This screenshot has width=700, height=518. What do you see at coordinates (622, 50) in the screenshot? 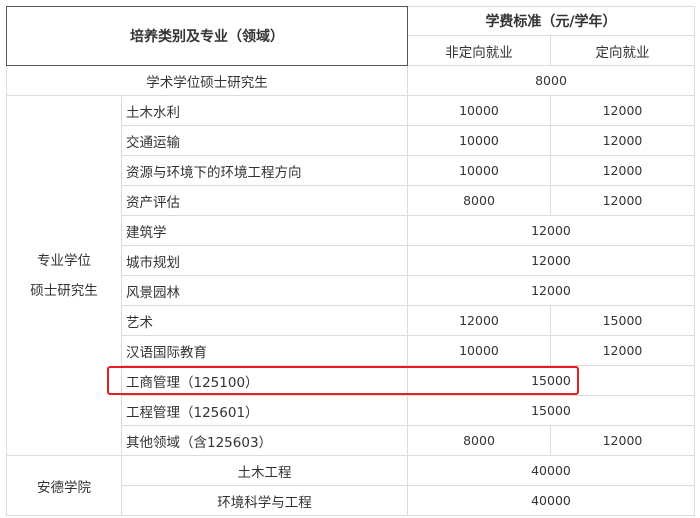
I see `directed-header: 定向就业` at bounding box center [622, 50].